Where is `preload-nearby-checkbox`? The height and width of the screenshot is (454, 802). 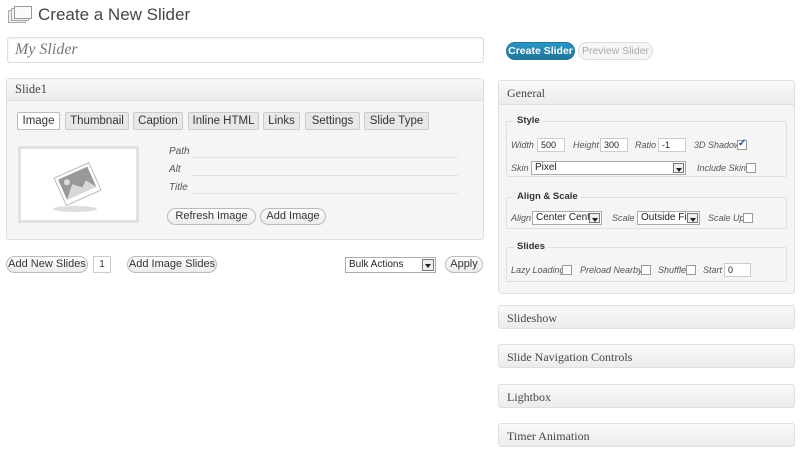 preload-nearby-checkbox is located at coordinates (646, 270).